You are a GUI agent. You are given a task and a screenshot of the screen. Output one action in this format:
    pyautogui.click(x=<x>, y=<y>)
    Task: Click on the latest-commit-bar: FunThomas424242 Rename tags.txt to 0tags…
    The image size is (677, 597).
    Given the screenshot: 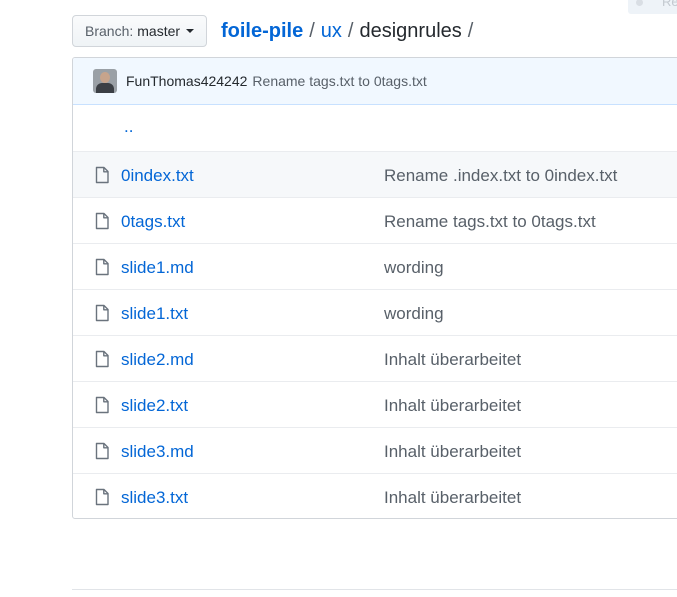 What is the action you would take?
    pyautogui.click(x=375, y=81)
    